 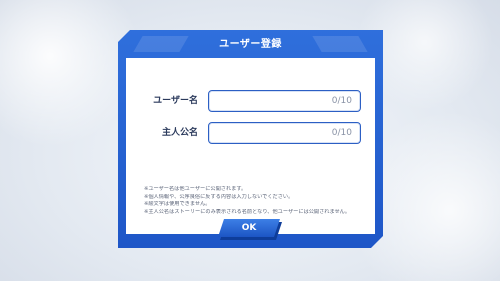 What do you see at coordinates (195, 189) in the screenshot?
I see `note-item: ※ユーザー名は他ユーザーに公開されます。` at bounding box center [195, 189].